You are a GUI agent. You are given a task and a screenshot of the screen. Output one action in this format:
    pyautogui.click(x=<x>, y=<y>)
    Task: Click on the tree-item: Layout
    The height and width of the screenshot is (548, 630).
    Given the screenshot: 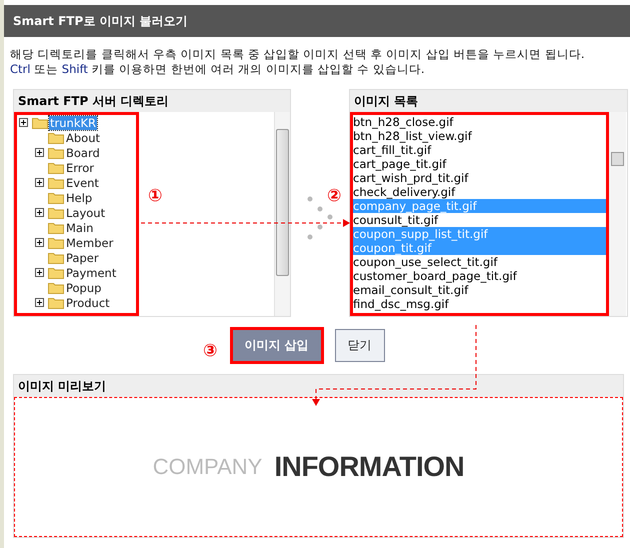 What is the action you would take?
    pyautogui.click(x=85, y=213)
    